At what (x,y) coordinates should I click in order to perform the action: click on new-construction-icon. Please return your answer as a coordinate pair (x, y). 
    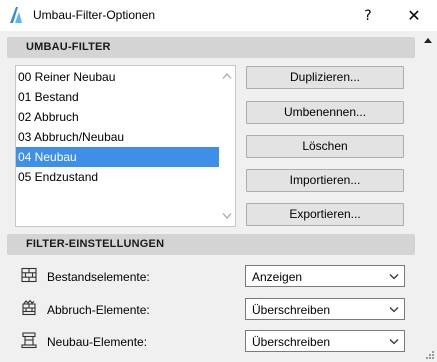
    Looking at the image, I should click on (29, 340).